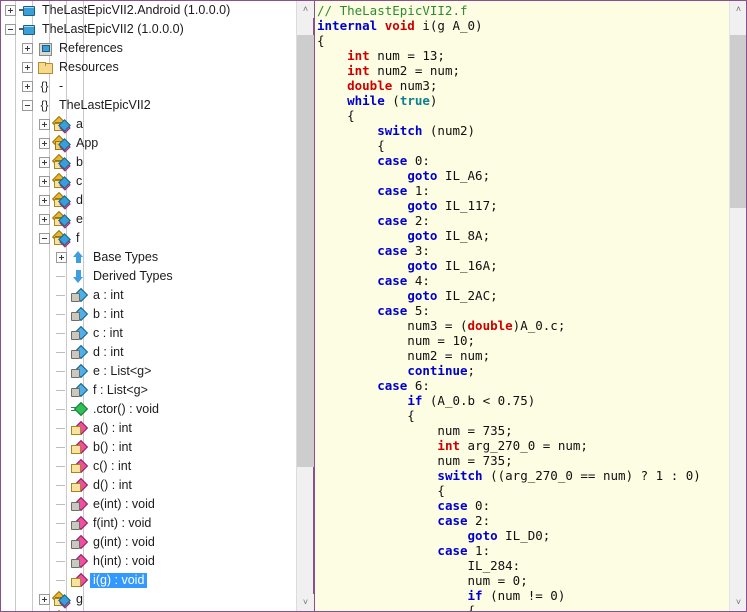 The height and width of the screenshot is (612, 747). I want to click on tree-node: Base Types, so click(148, 257).